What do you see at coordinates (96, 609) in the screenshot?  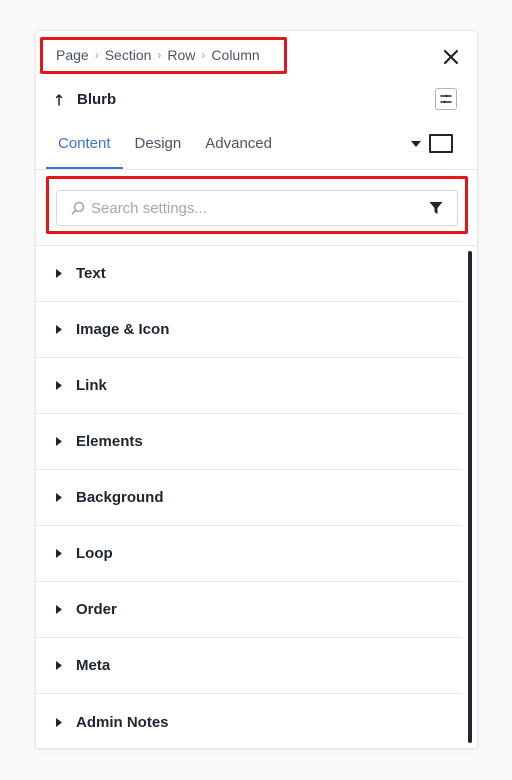 I see `option-group-label: Order` at bounding box center [96, 609].